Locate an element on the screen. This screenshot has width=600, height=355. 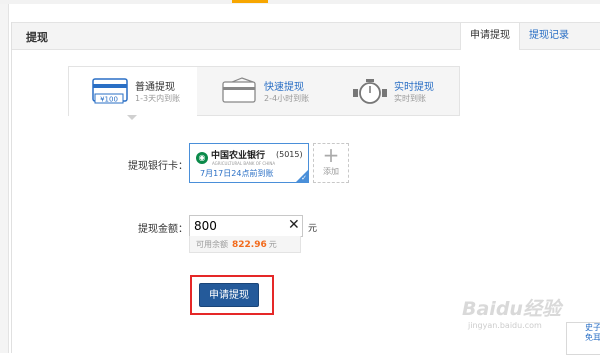
method-title: 普通提现 is located at coordinates (155, 87).